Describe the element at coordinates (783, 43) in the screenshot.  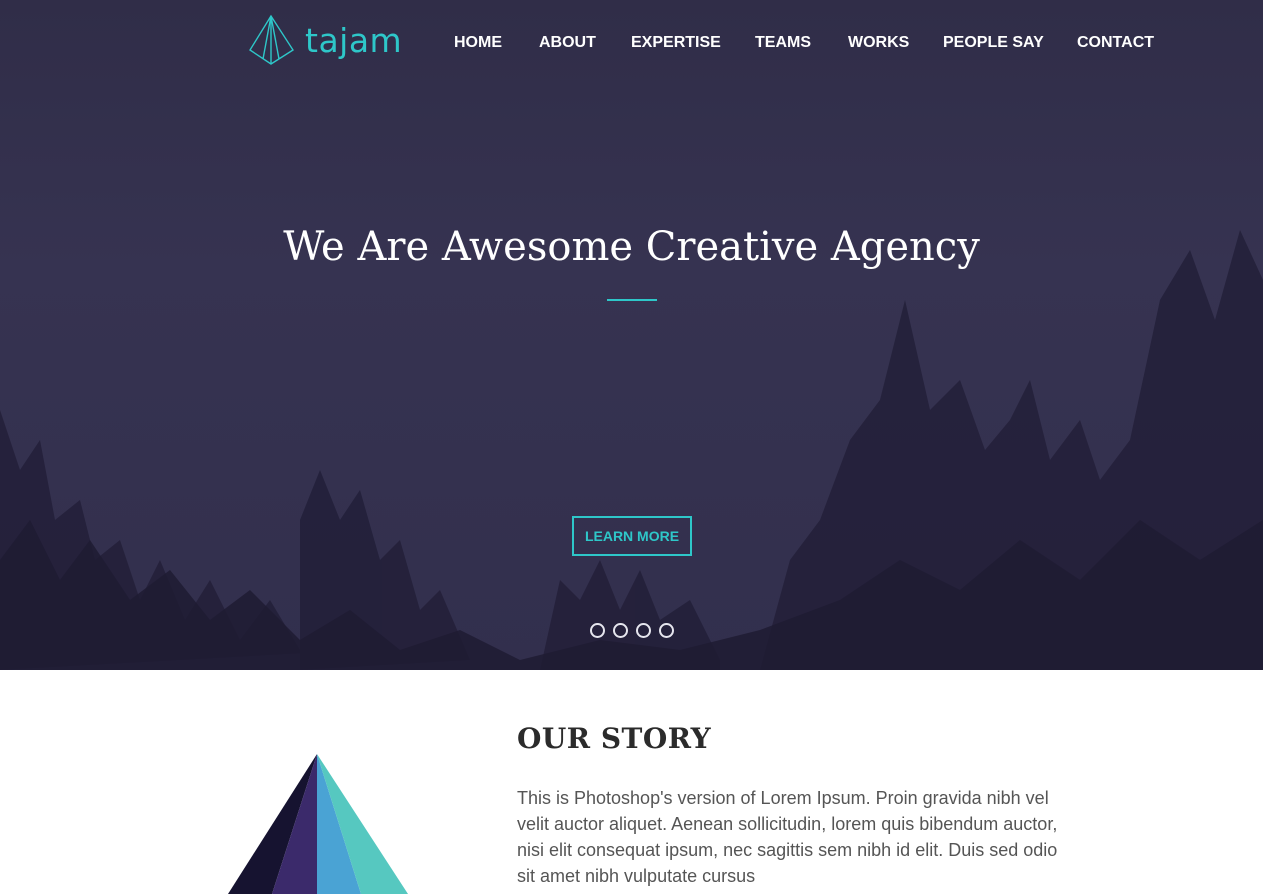
I see `nav-item-teams: TEAMS` at that location.